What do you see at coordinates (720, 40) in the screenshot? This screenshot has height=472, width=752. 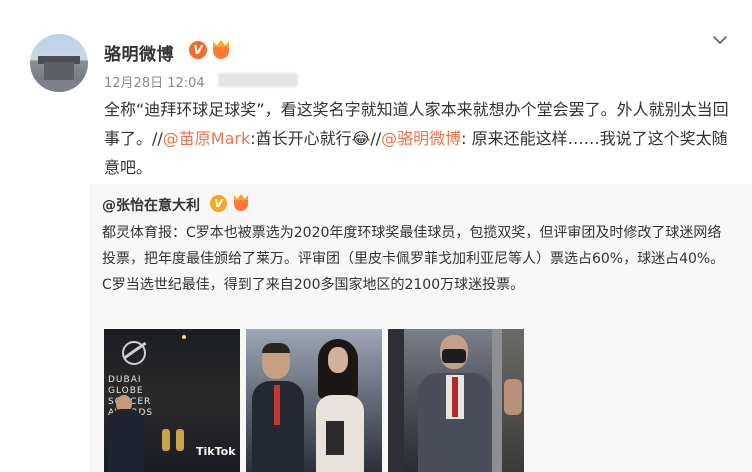 I see `chevron-down-icon` at bounding box center [720, 40].